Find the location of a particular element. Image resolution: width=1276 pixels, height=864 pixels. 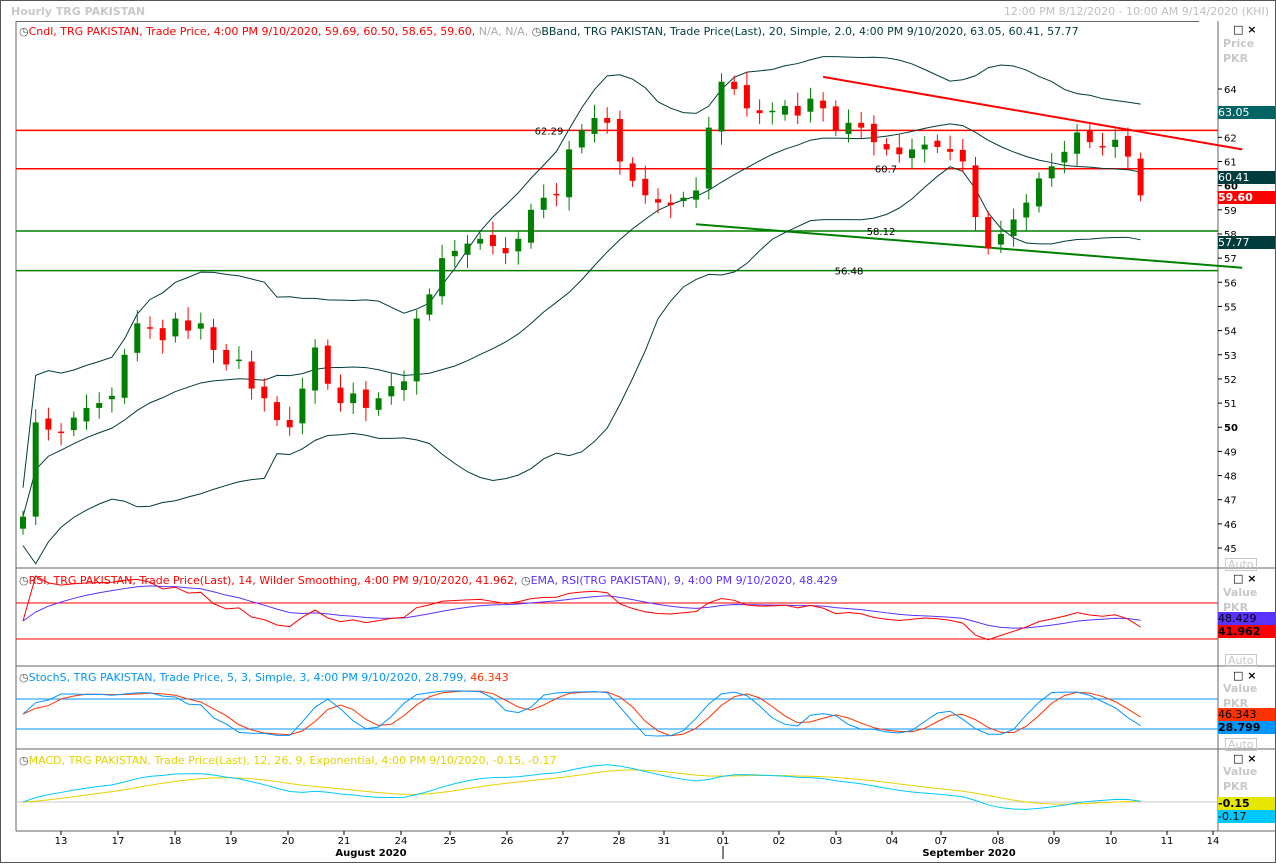

badge-bb-upper: 63.05 is located at coordinates (1246, 112).